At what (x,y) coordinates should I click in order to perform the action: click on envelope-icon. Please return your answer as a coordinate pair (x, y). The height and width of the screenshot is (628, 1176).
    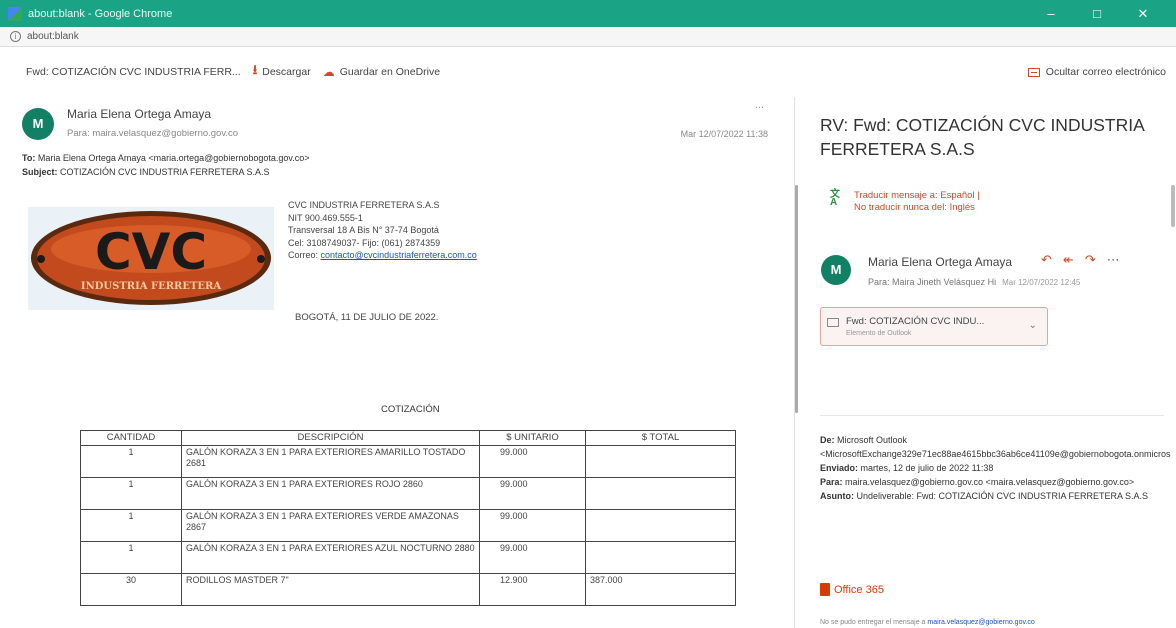
    Looking at the image, I should click on (833, 322).